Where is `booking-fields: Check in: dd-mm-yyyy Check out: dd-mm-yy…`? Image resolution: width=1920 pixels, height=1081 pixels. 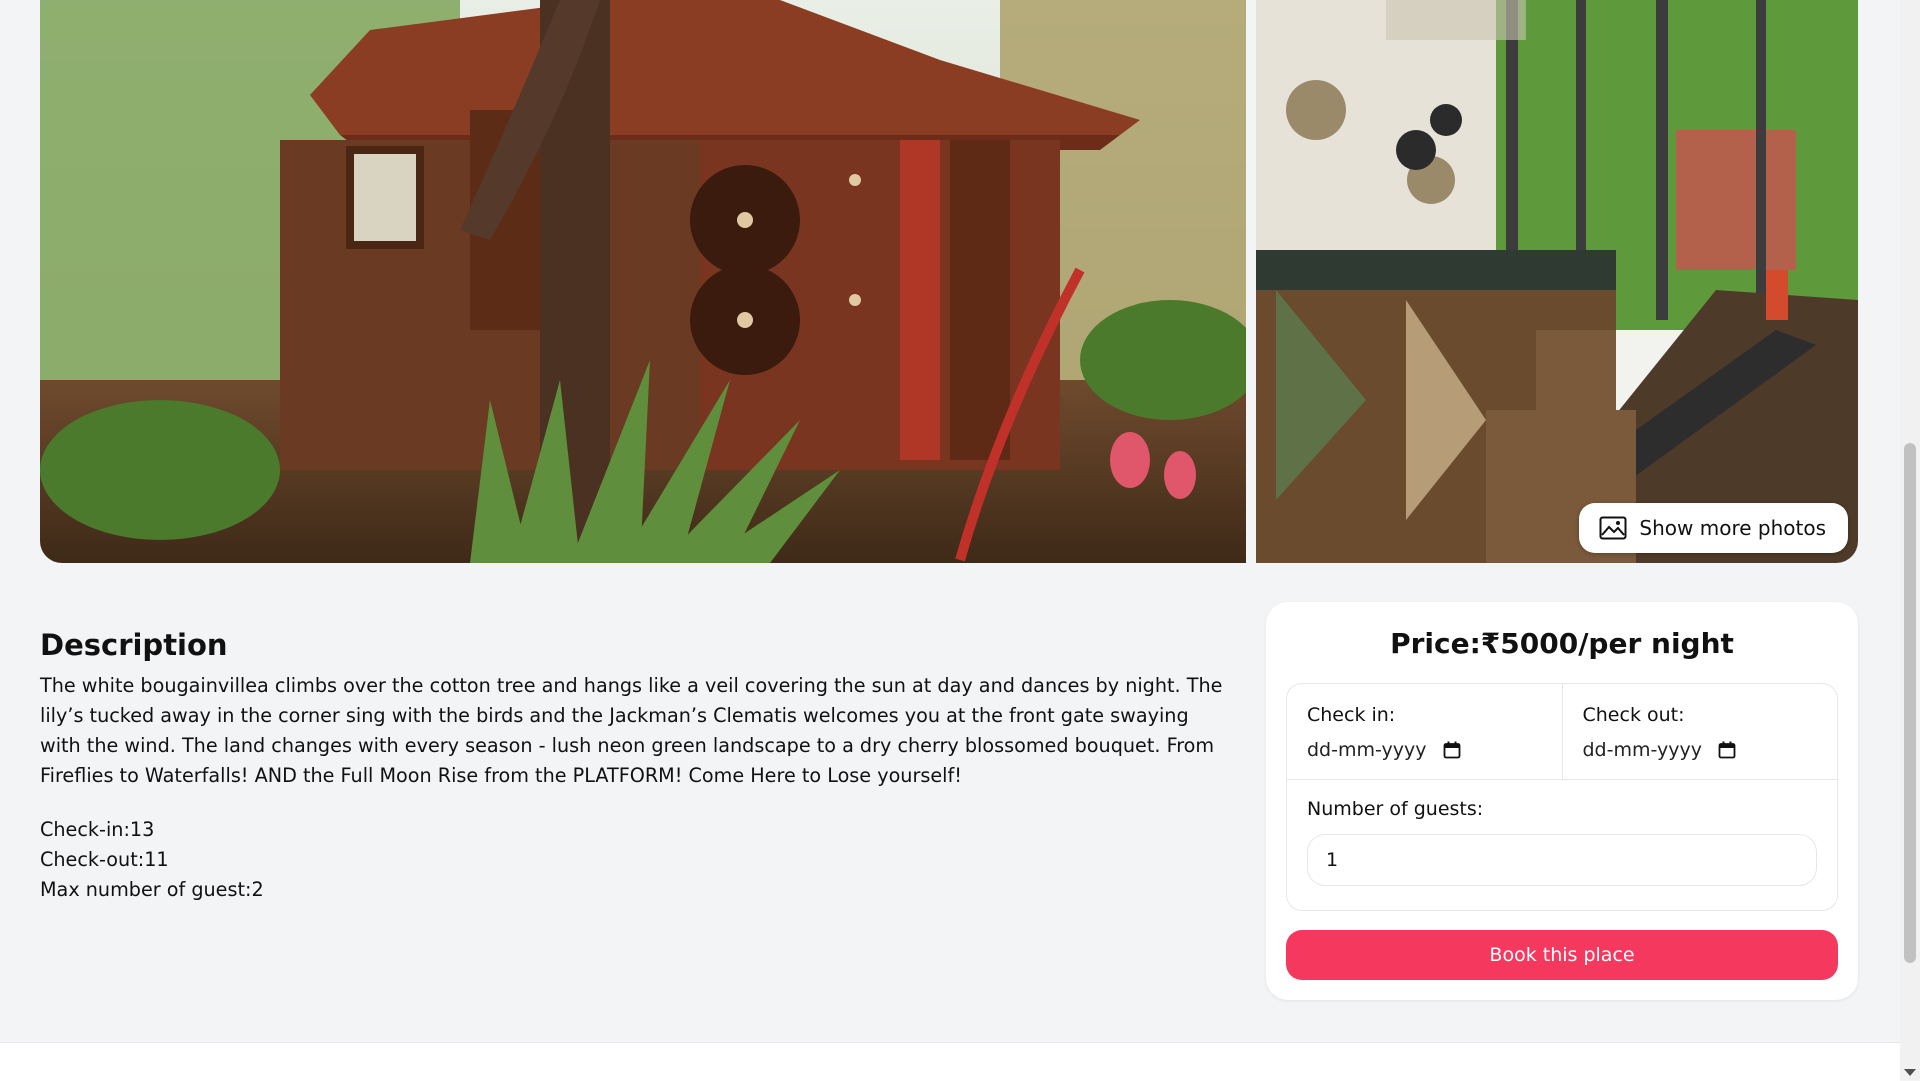
booking-fields: Check in: dd-mm-yyyy Check out: dd-mm-yy… is located at coordinates (1562, 797).